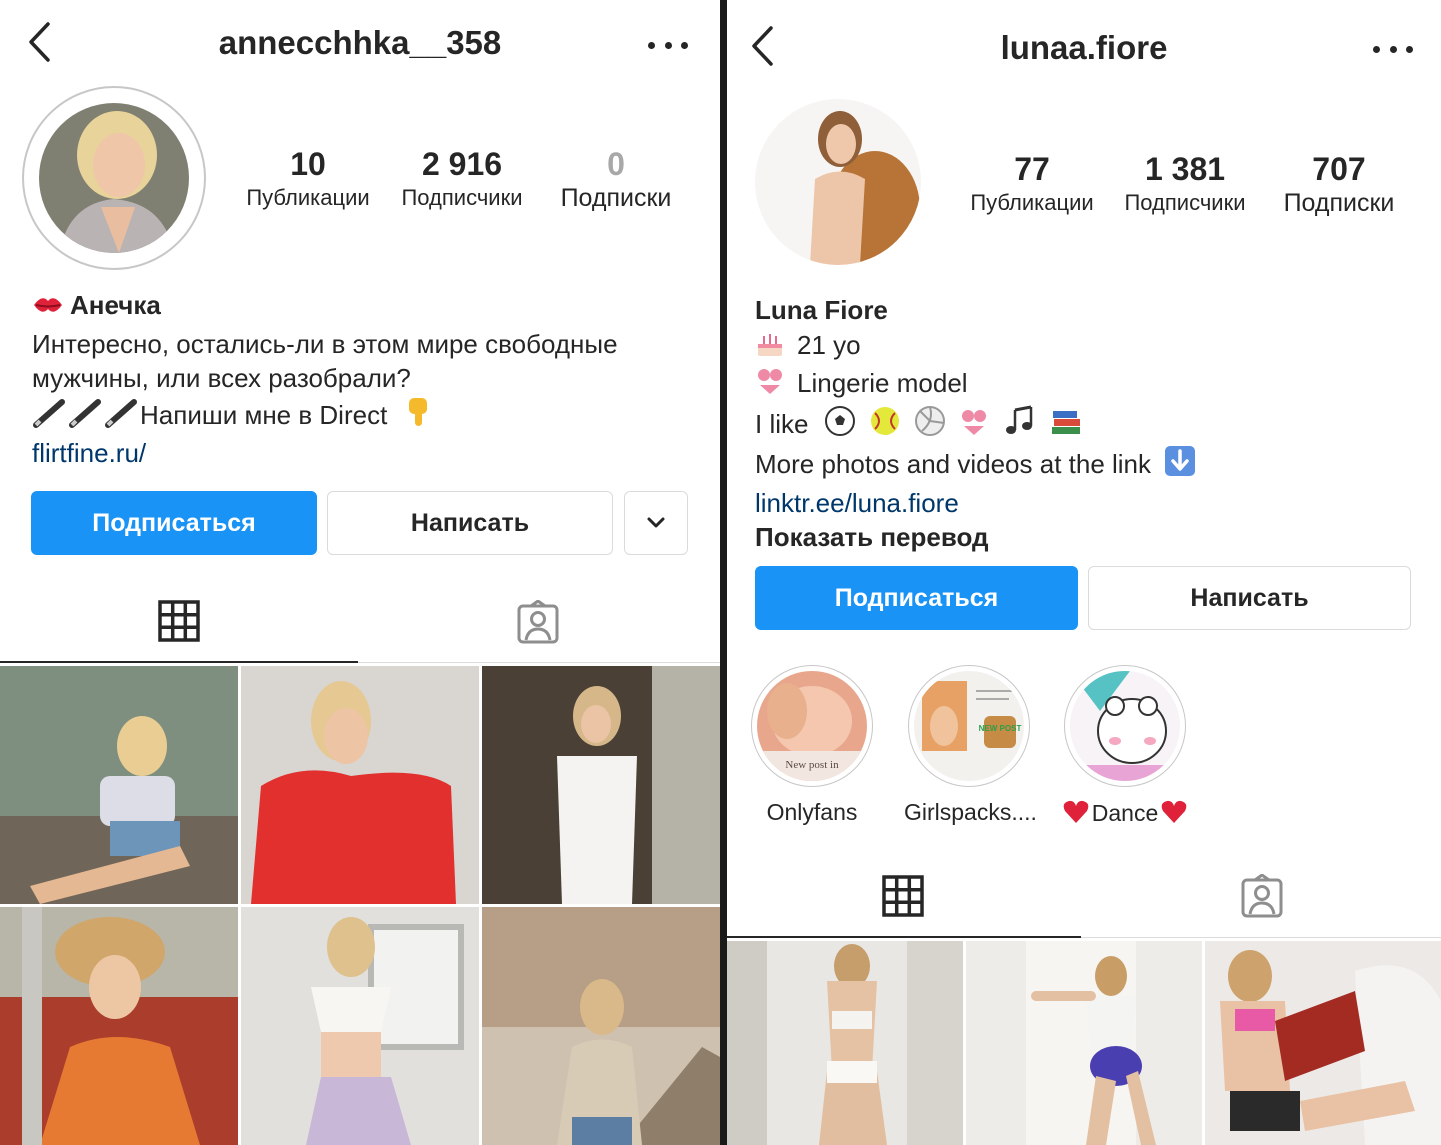 This screenshot has width=1441, height=1145. What do you see at coordinates (360, 42) in the screenshot?
I see `profile-username: annecchhka__358` at bounding box center [360, 42].